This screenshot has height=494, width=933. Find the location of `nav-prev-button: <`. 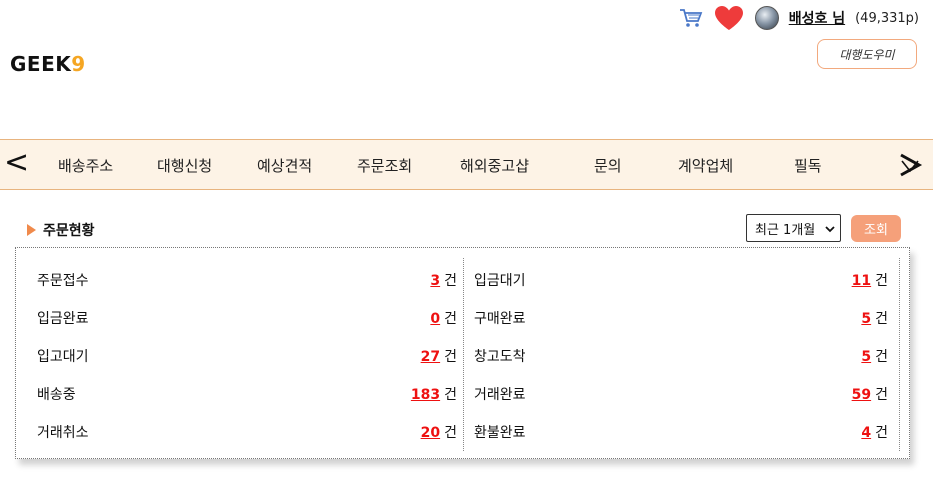

nav-prev-button: < is located at coordinates (17, 164).